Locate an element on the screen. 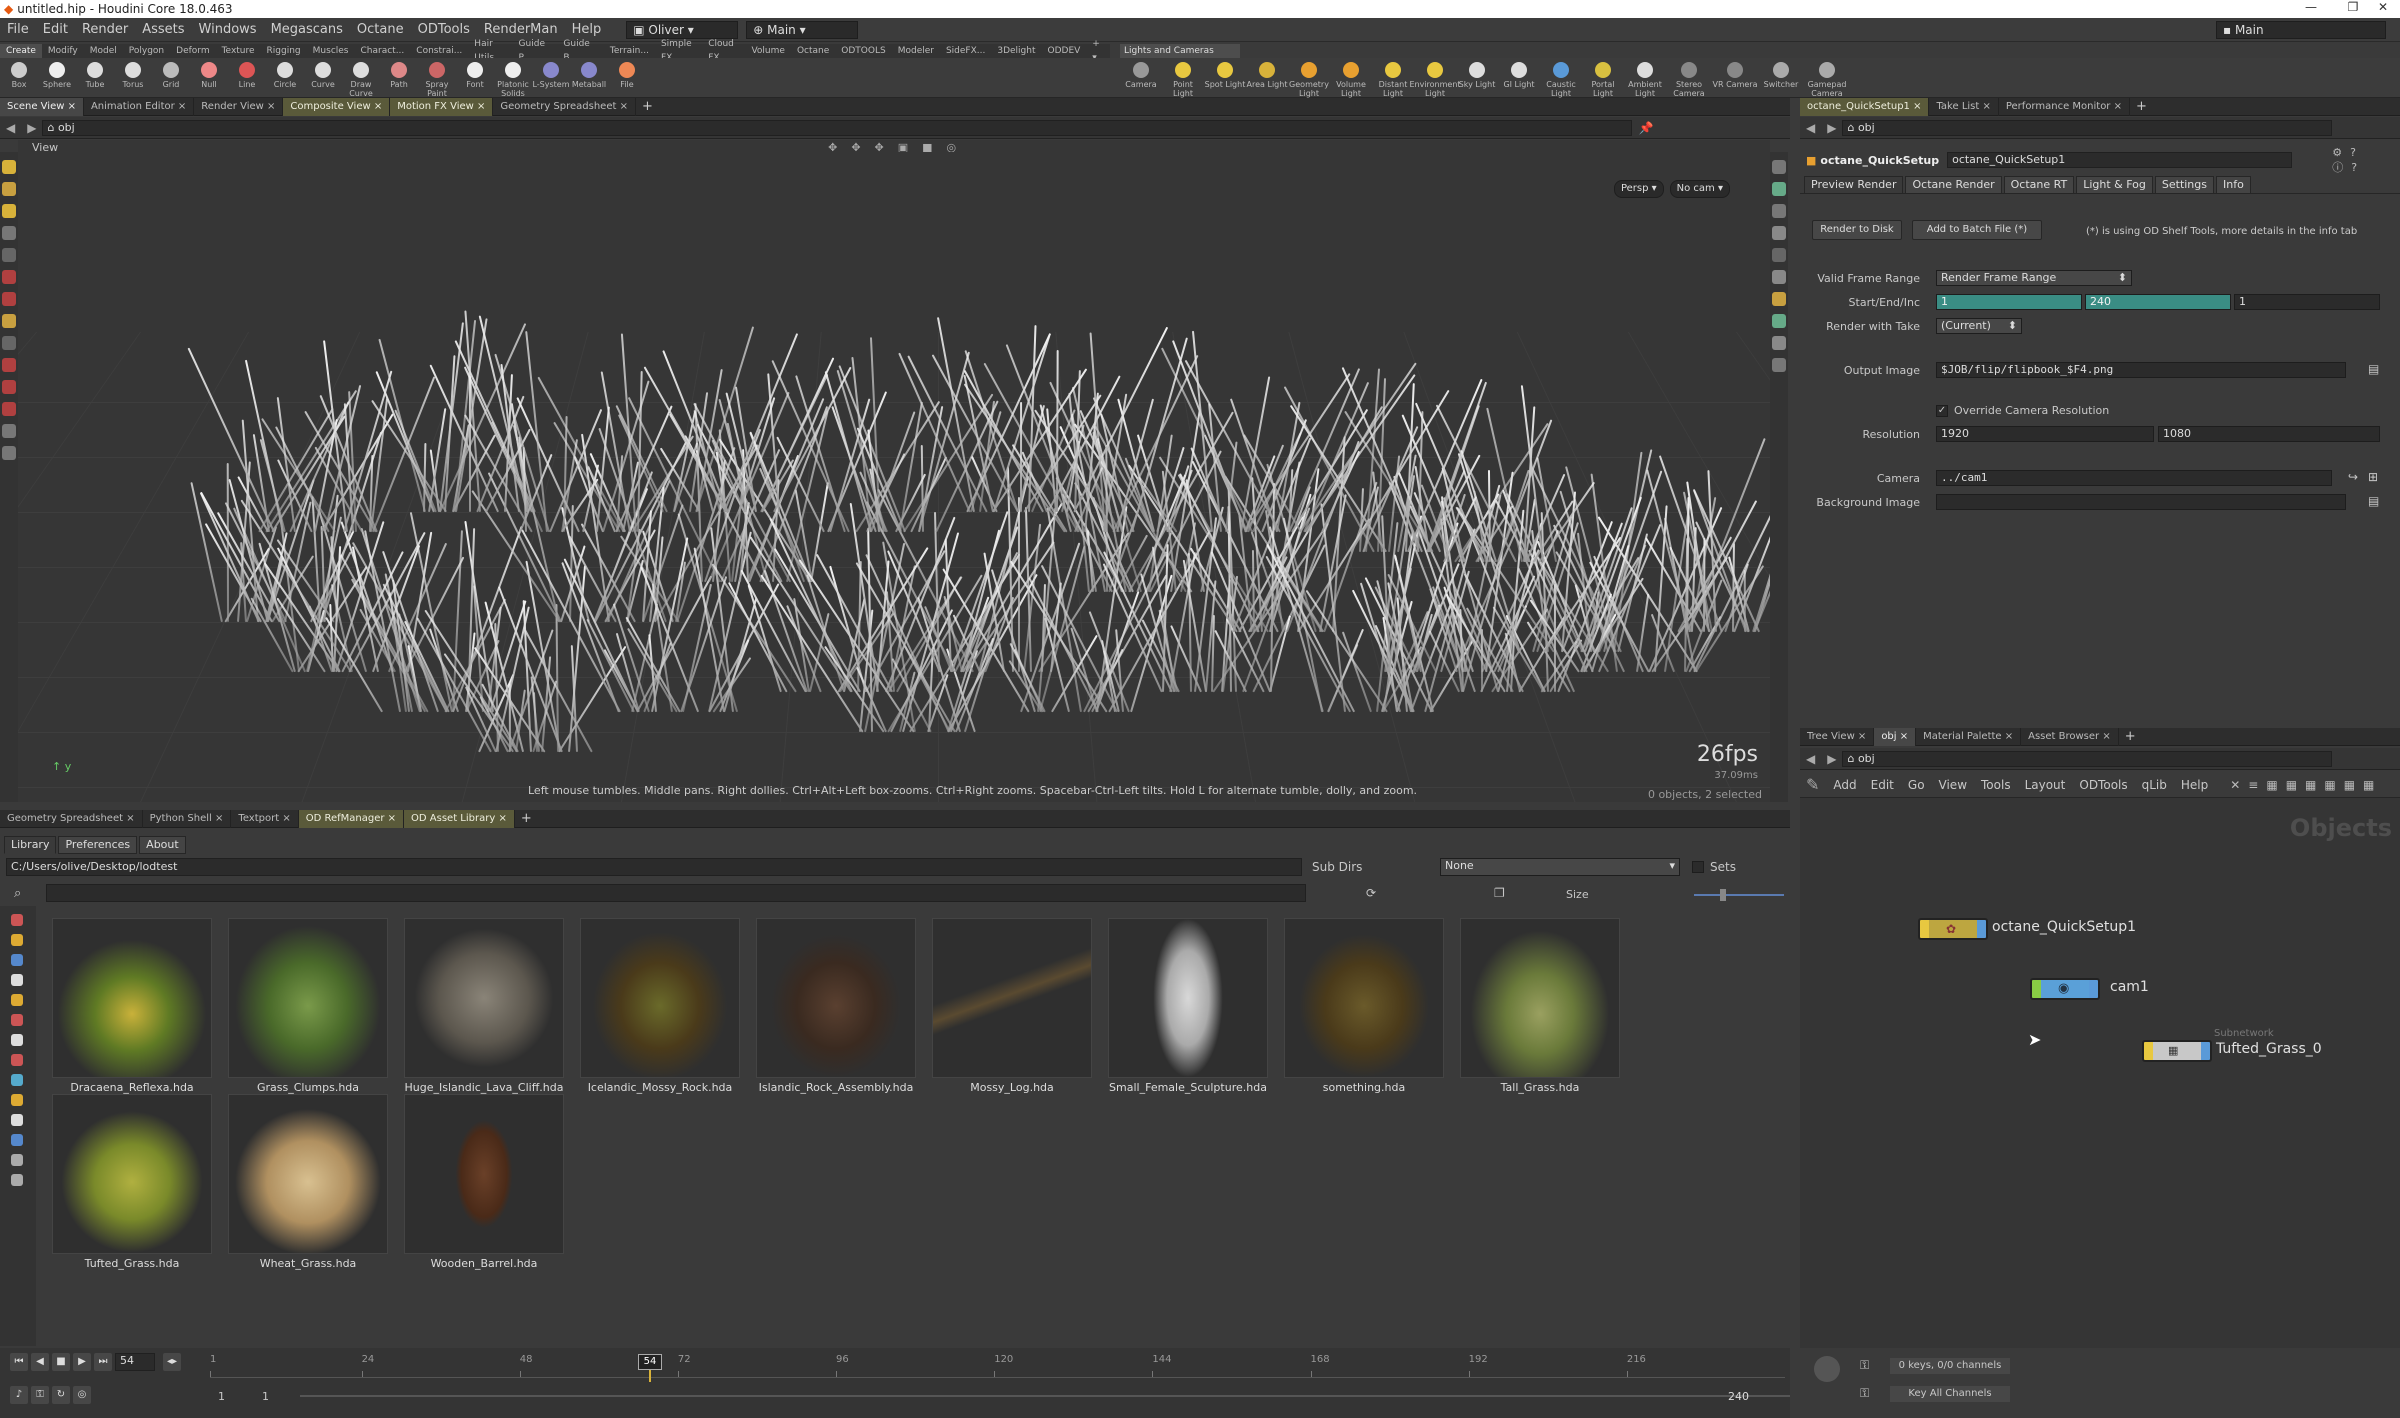 The height and width of the screenshot is (1418, 2400). grid-icon is located at coordinates (1779, 365).